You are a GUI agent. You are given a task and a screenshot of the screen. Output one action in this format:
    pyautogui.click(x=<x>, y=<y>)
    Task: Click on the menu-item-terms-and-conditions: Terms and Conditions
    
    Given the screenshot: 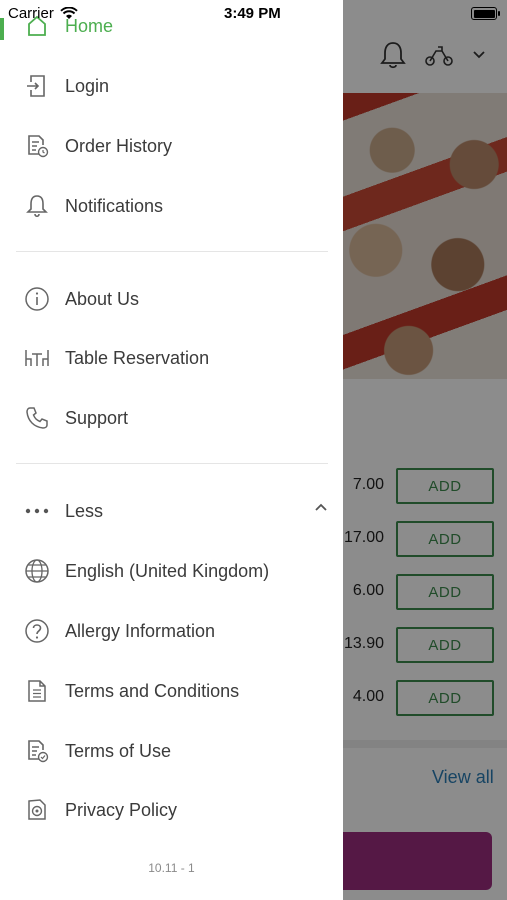 What is the action you would take?
    pyautogui.click(x=177, y=691)
    